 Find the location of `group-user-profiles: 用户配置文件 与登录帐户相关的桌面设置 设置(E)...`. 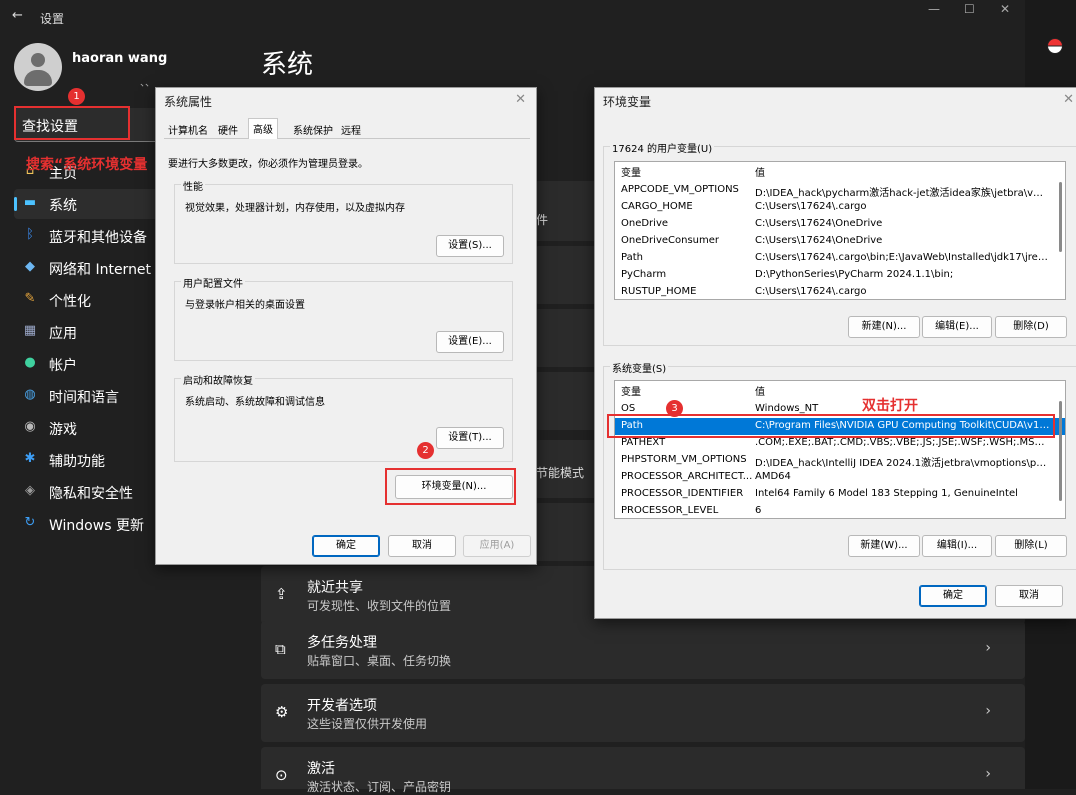

group-user-profiles: 用户配置文件 与登录帐户相关的桌面设置 设置(E)... is located at coordinates (343, 318).